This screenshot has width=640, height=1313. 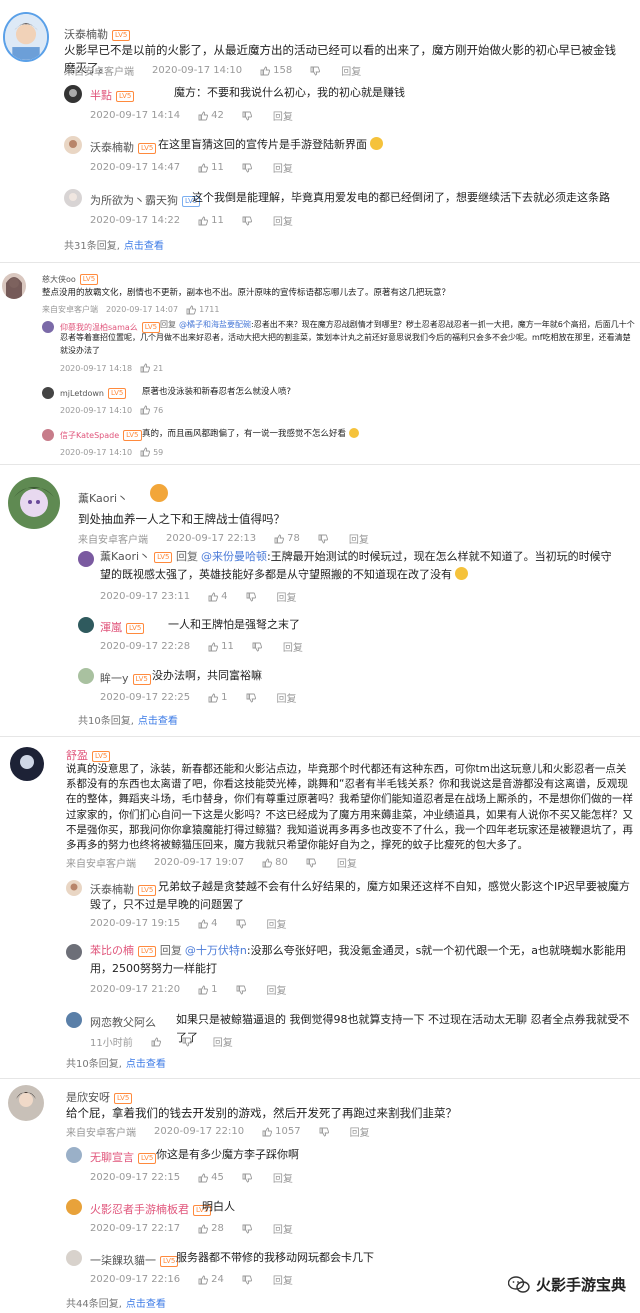 What do you see at coordinates (216, 950) in the screenshot?
I see `mention-link: @十万伏特n` at bounding box center [216, 950].